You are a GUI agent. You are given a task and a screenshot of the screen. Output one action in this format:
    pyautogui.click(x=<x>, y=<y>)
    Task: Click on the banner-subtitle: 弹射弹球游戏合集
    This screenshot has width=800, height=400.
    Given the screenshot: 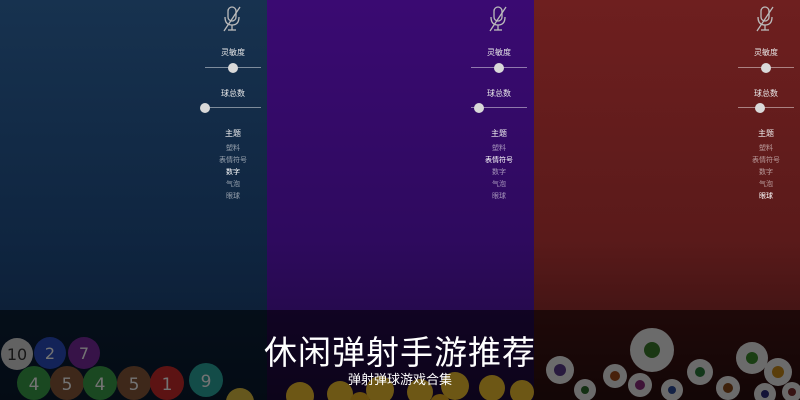 What is the action you would take?
    pyautogui.click(x=399, y=380)
    